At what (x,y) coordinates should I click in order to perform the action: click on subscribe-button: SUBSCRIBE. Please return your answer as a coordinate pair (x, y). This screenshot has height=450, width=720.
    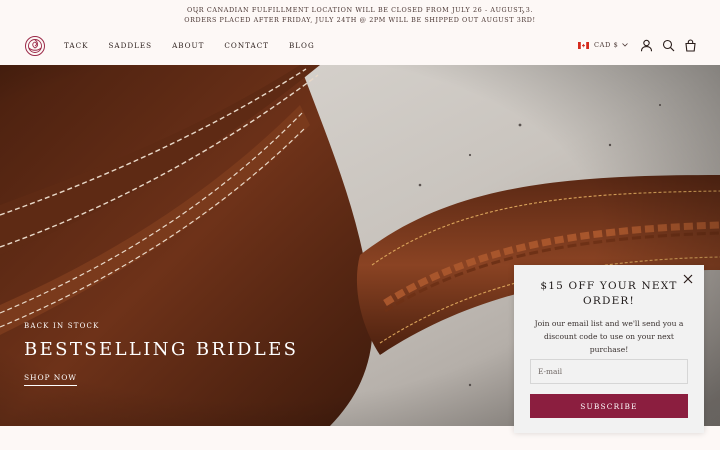
    Looking at the image, I should click on (609, 406).